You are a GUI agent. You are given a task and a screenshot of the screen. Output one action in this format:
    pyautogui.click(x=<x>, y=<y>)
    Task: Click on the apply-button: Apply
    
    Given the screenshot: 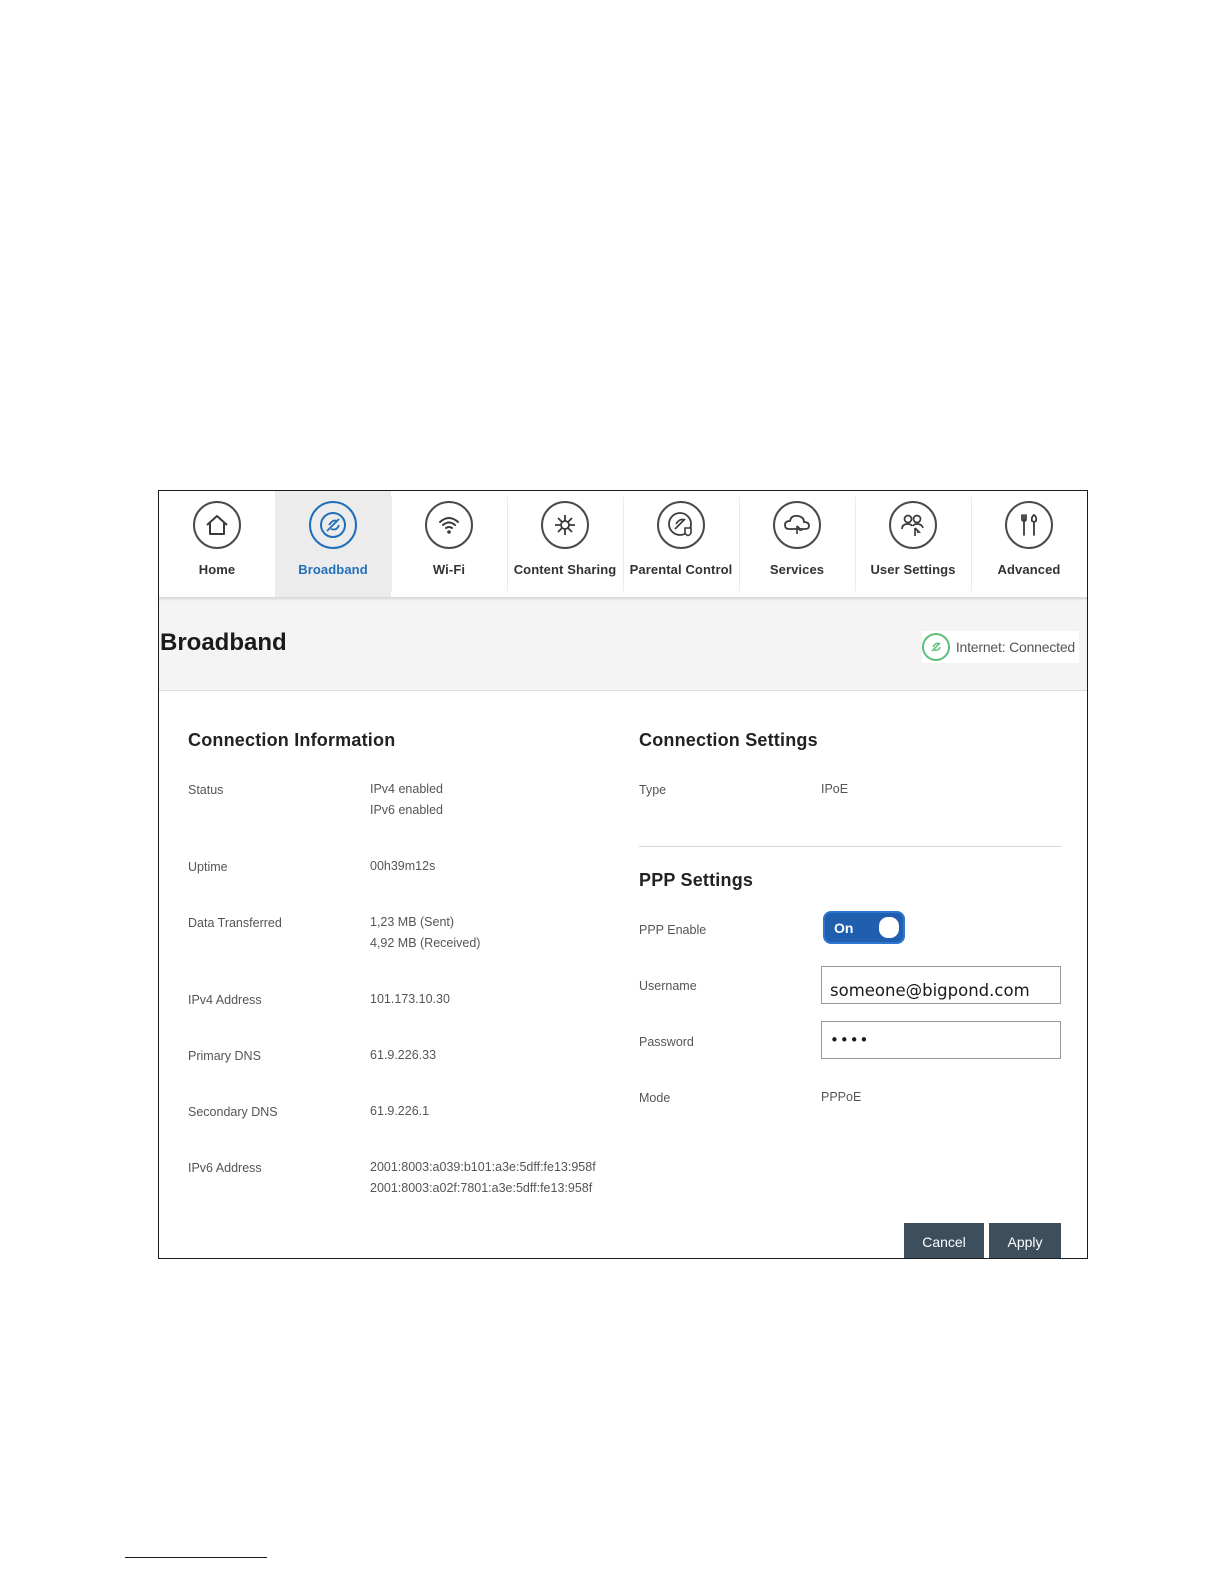 What is the action you would take?
    pyautogui.click(x=1025, y=1240)
    